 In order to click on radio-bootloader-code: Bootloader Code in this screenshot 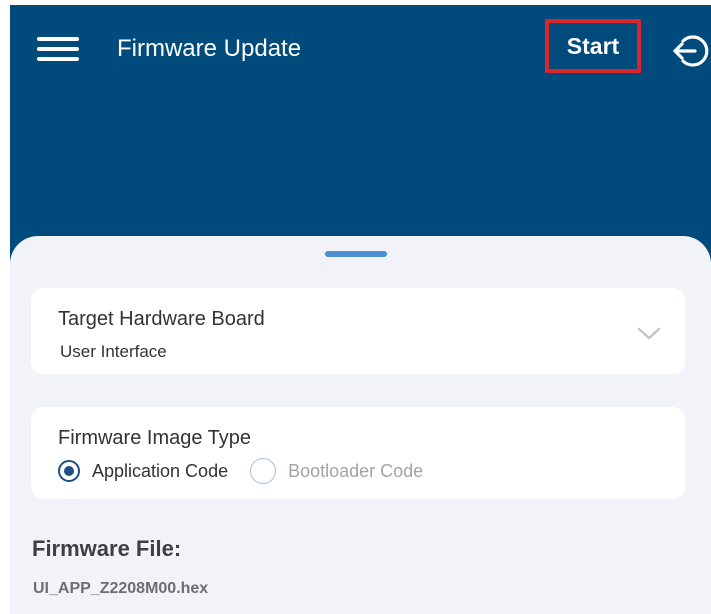, I will do `click(336, 471)`.